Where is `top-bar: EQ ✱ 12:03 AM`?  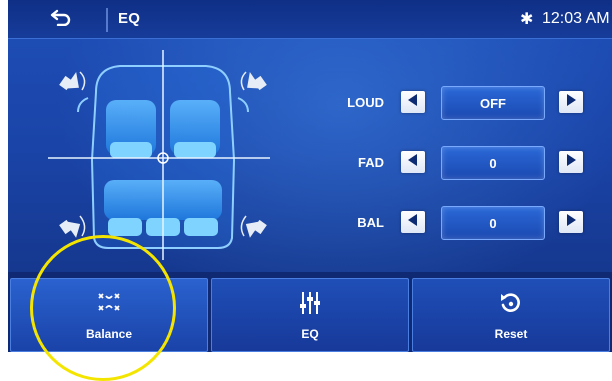
top-bar: EQ ✱ 12:03 AM is located at coordinates (310, 19).